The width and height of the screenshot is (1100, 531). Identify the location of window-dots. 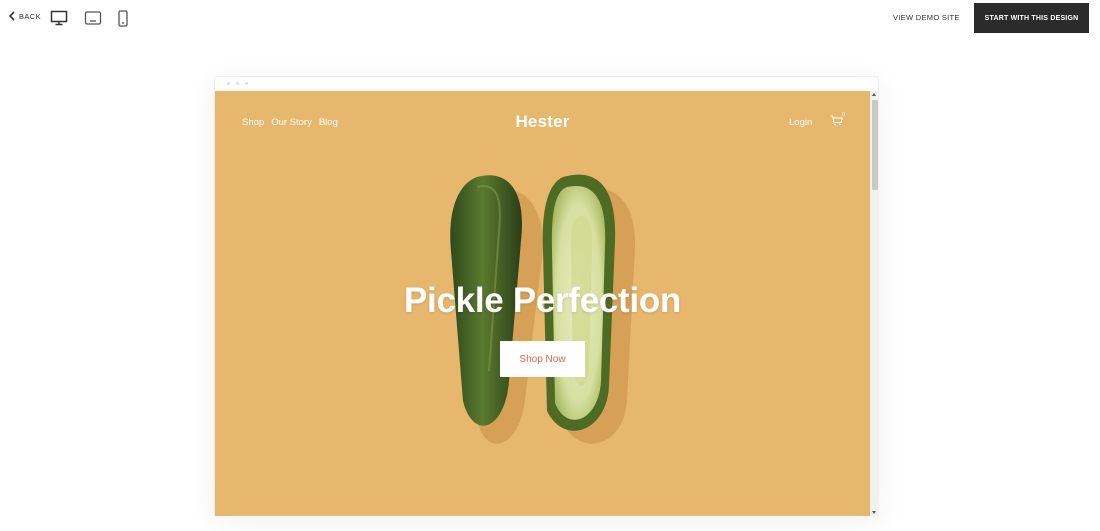
(237, 83).